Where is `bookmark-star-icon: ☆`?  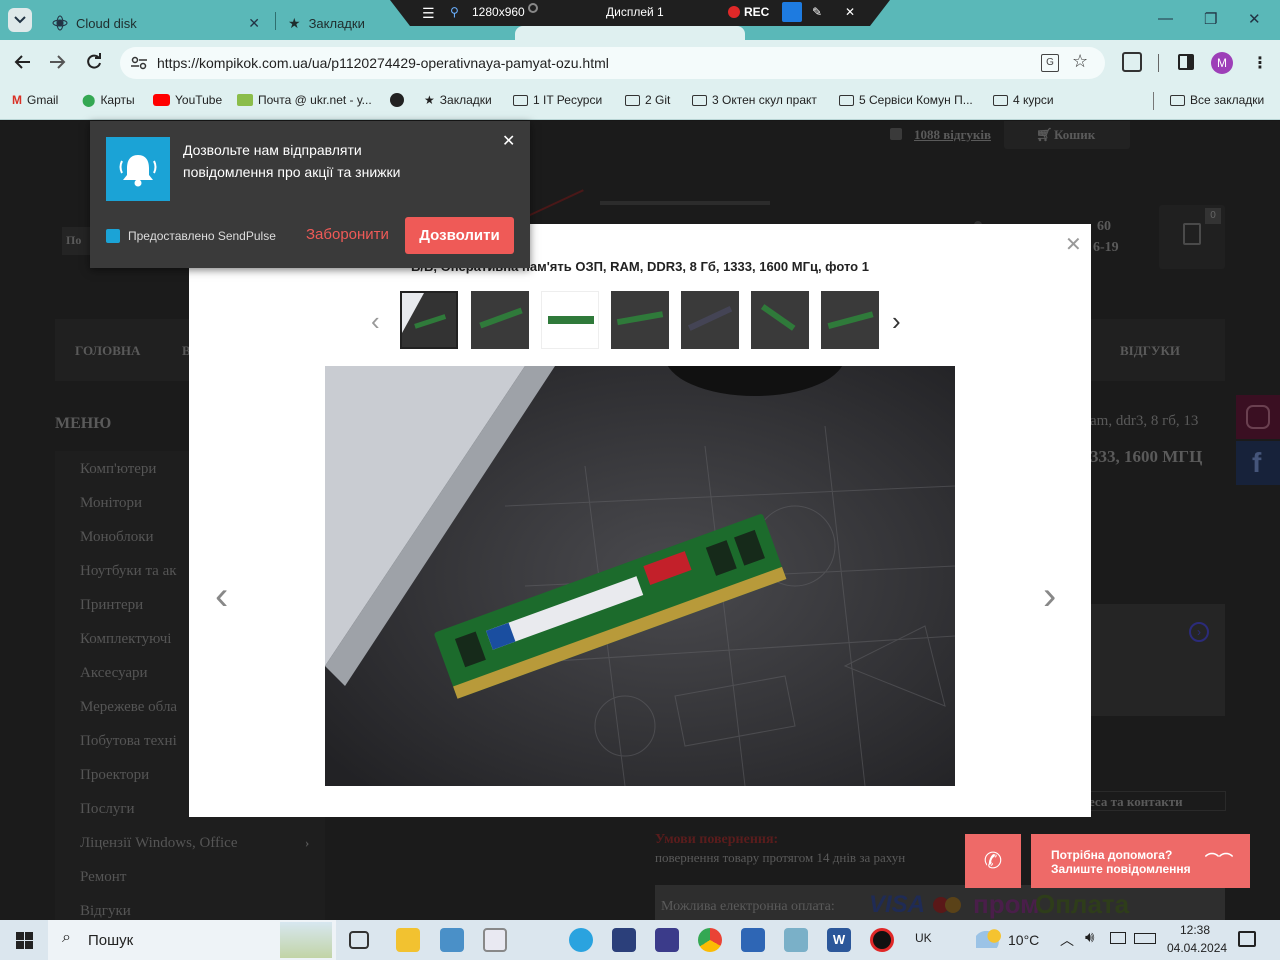 bookmark-star-icon: ☆ is located at coordinates (1080, 61).